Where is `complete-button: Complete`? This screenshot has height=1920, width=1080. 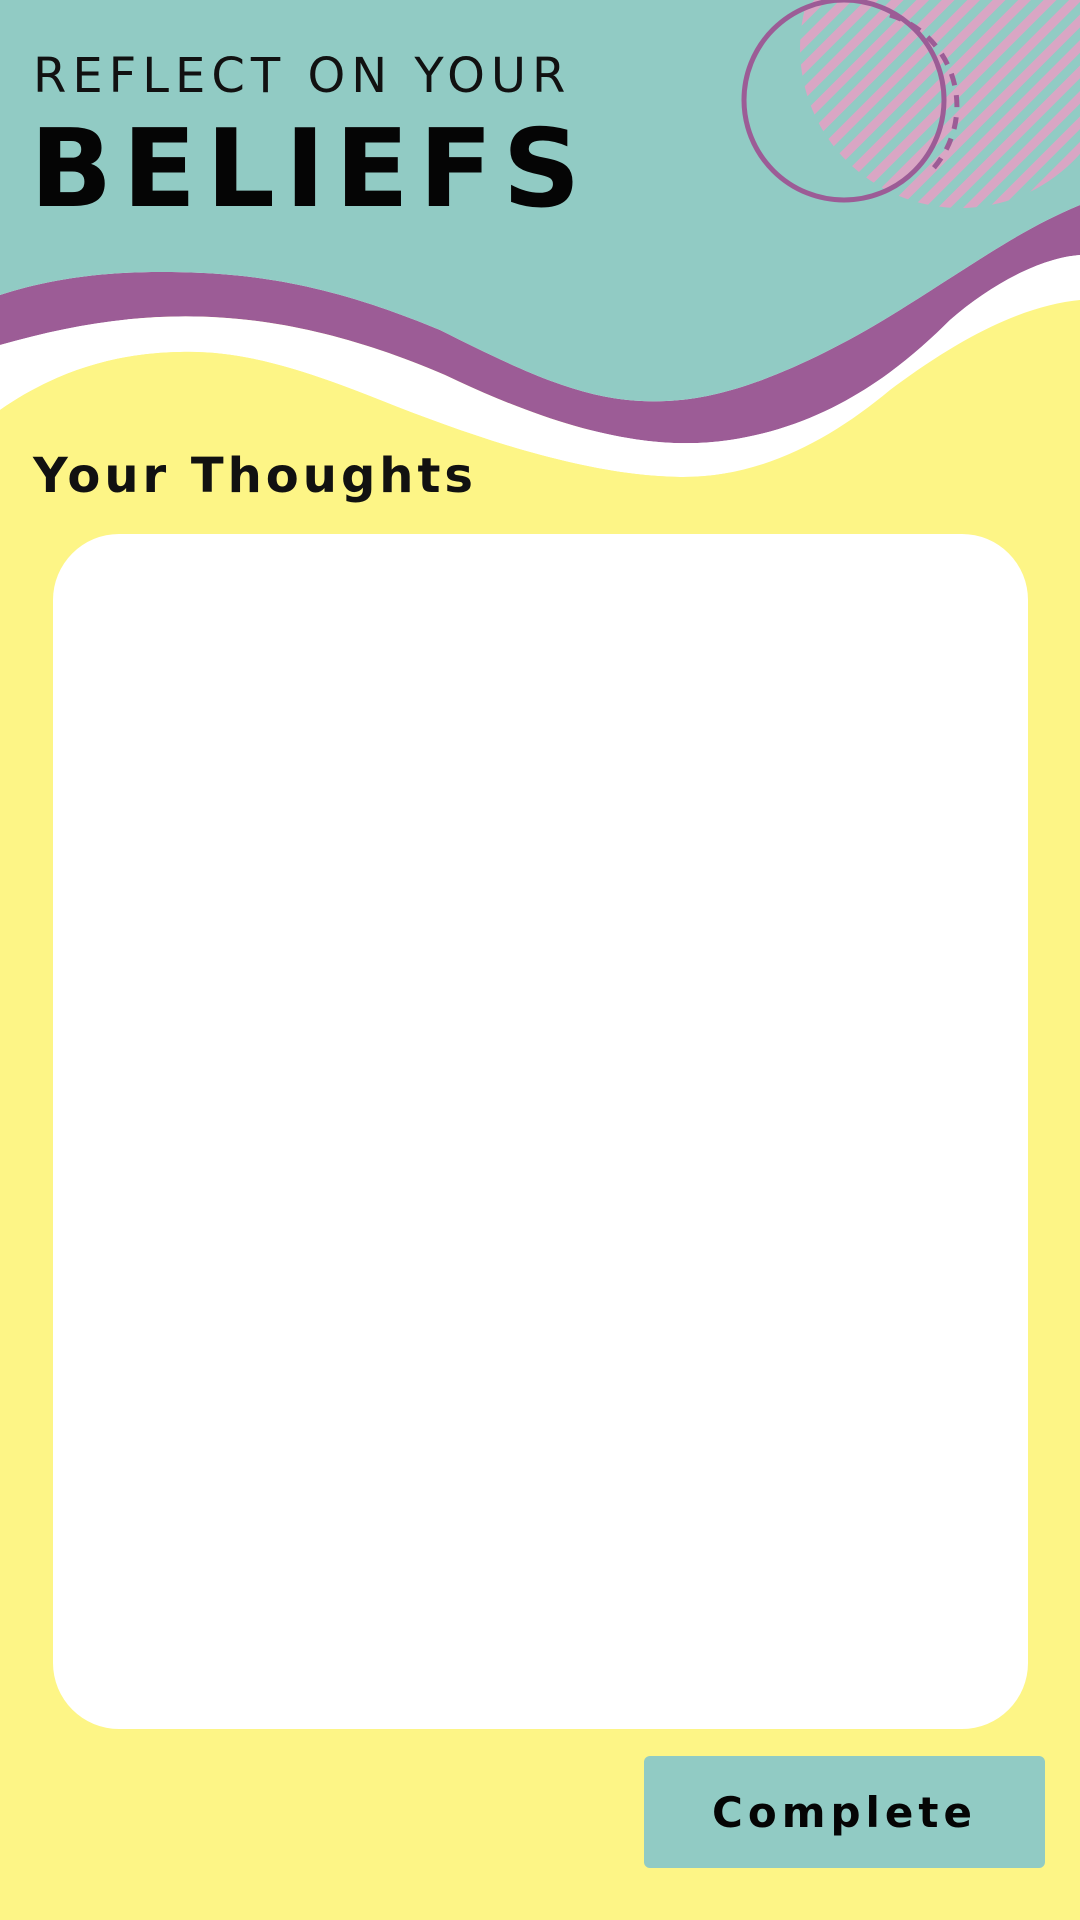
complete-button: Complete is located at coordinates (844, 1812).